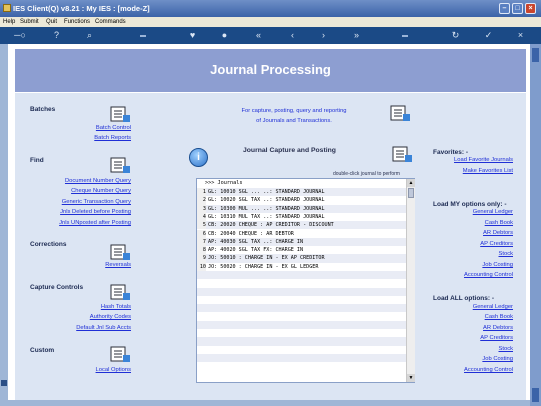  Describe the element at coordinates (201, 258) in the screenshot. I see `journal-row-number: 9` at that location.